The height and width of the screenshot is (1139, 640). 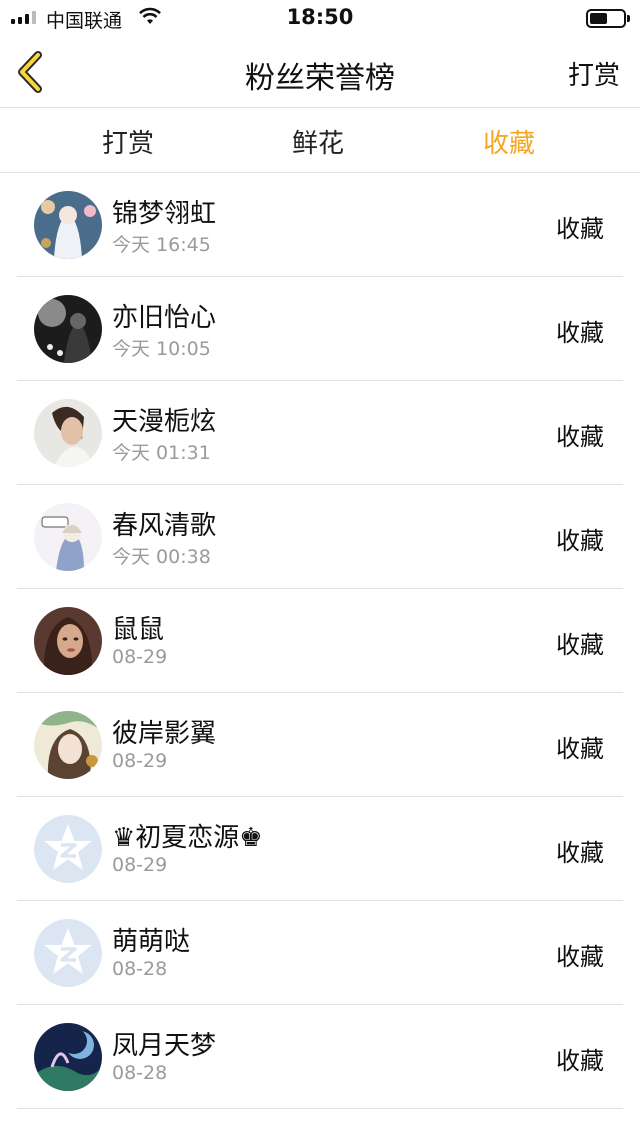 I want to click on status-bar: 中国联通 18:50, so click(x=320, y=18).